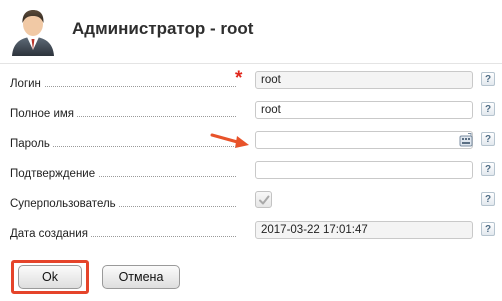 The height and width of the screenshot is (301, 502). I want to click on superuser-label: Суперпользователь, so click(64, 204).